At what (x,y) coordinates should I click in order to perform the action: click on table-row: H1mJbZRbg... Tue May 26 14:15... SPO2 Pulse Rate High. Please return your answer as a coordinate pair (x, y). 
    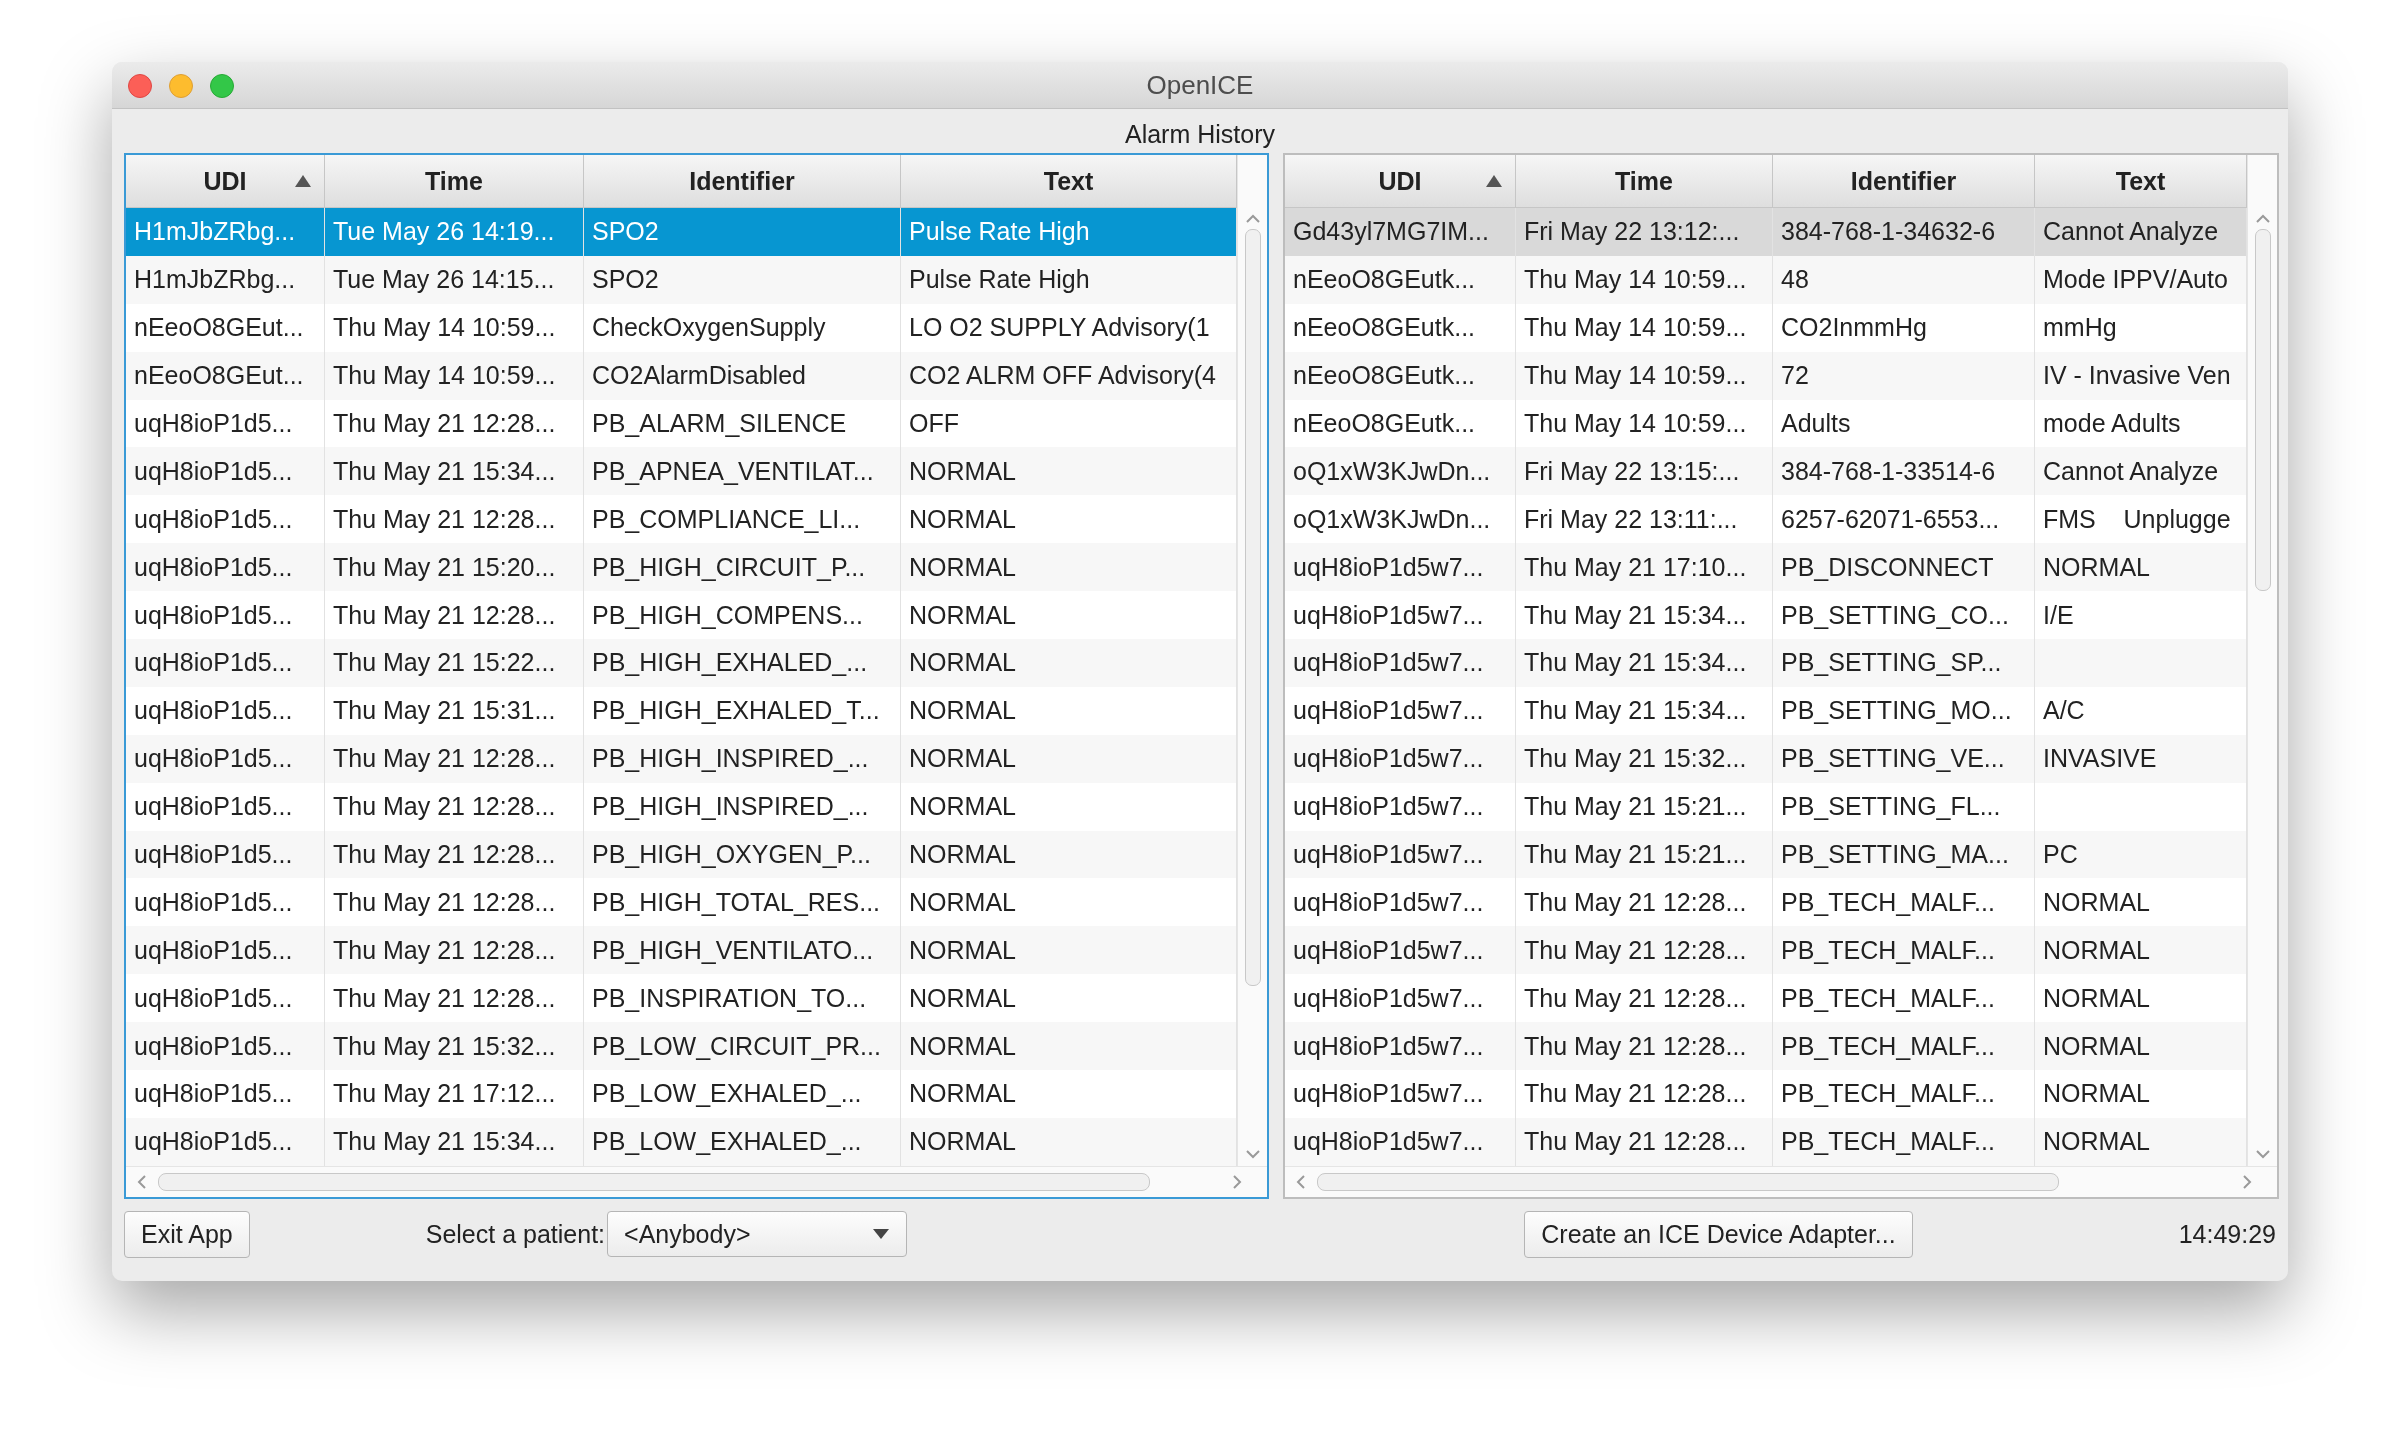
    Looking at the image, I should click on (681, 279).